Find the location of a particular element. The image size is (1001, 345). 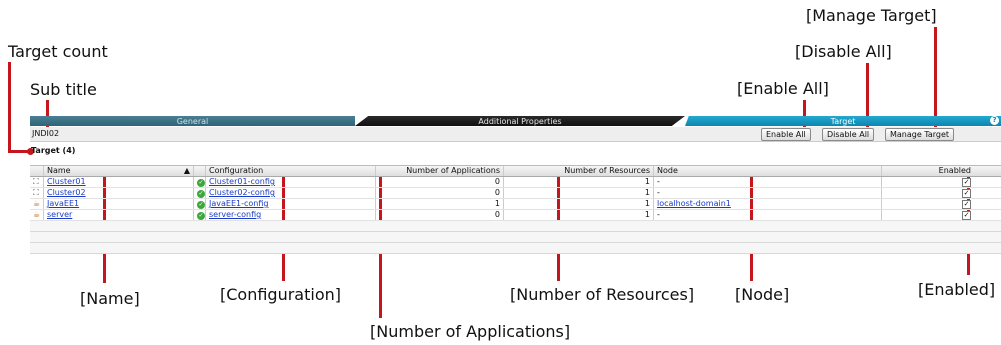

target-count-label: Target (4) is located at coordinates (53, 150).